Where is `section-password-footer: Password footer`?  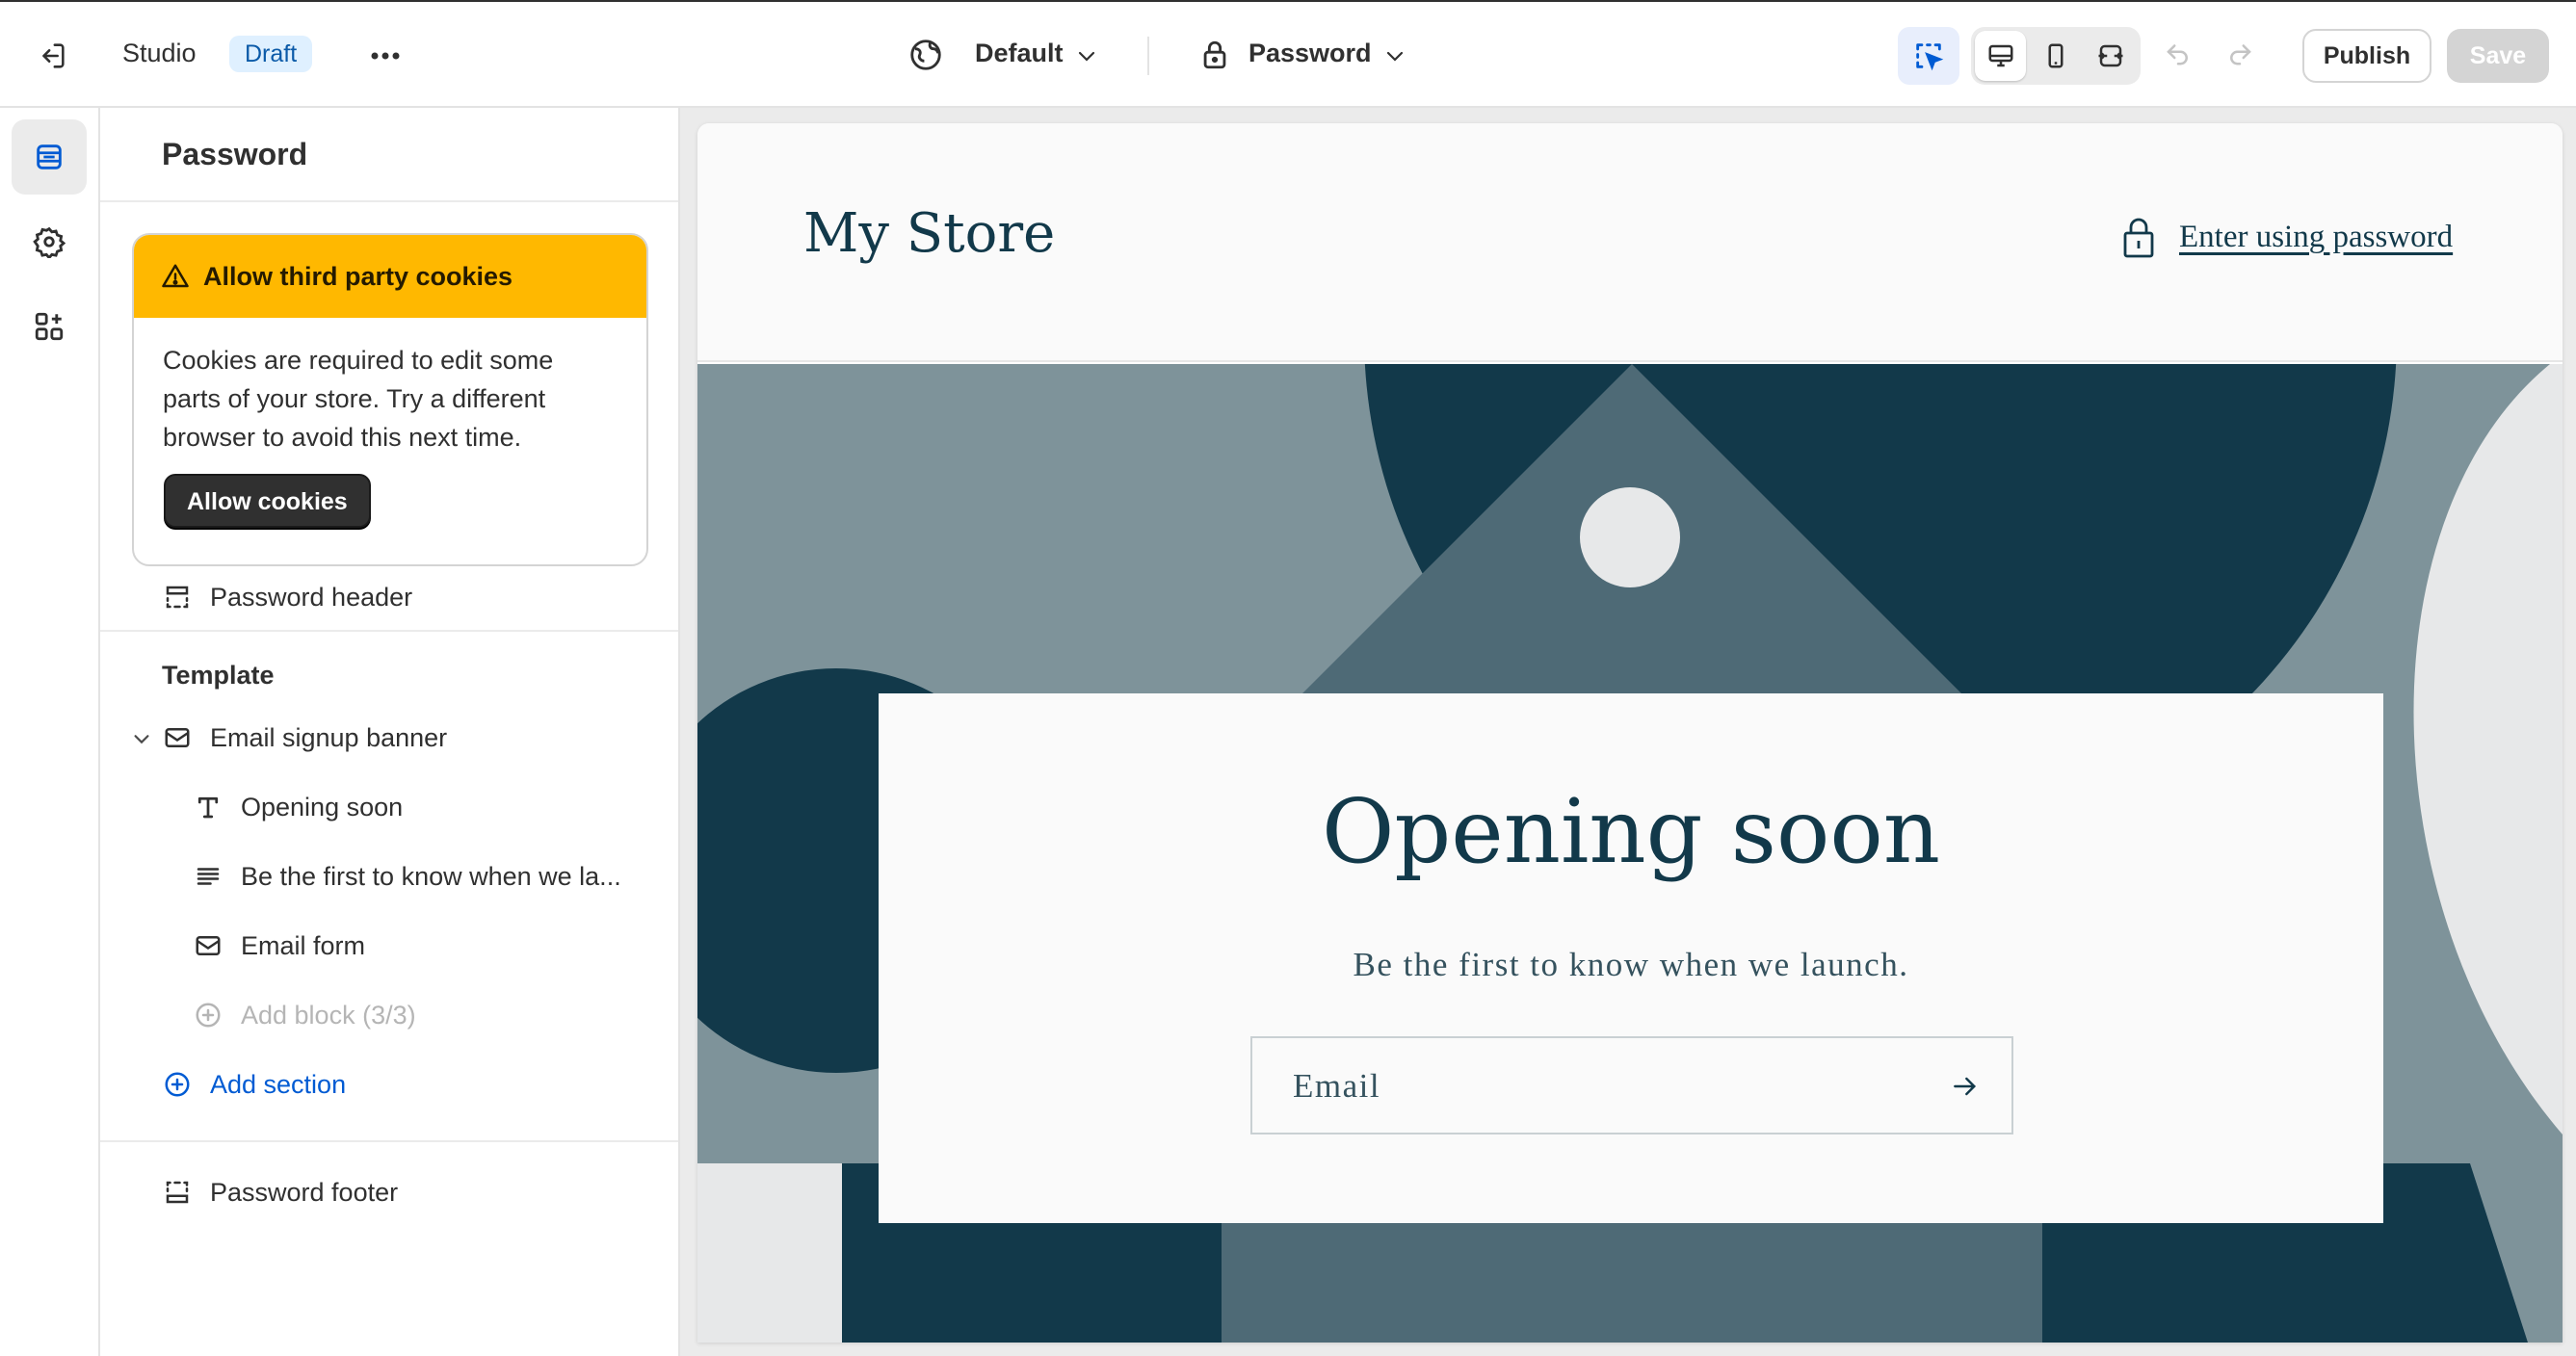
section-password-footer: Password footer is located at coordinates (389, 1192).